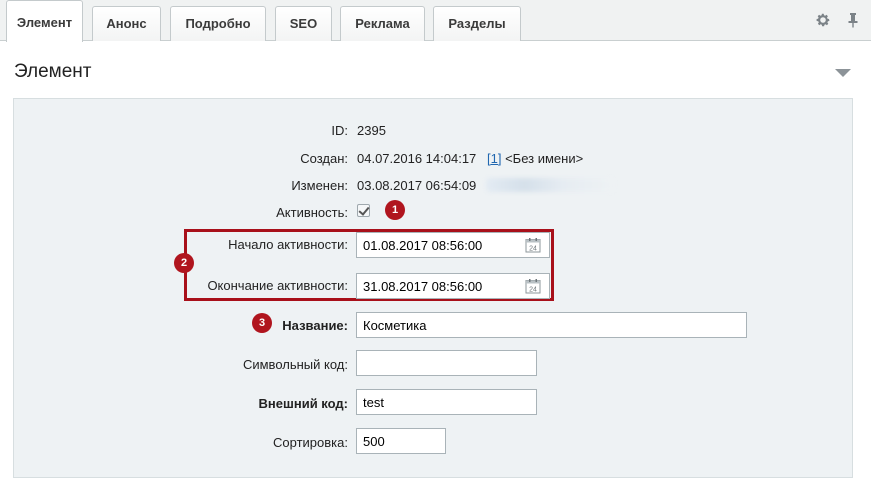 This screenshot has width=871, height=478. I want to click on modified-label: Изменен:, so click(319, 185).